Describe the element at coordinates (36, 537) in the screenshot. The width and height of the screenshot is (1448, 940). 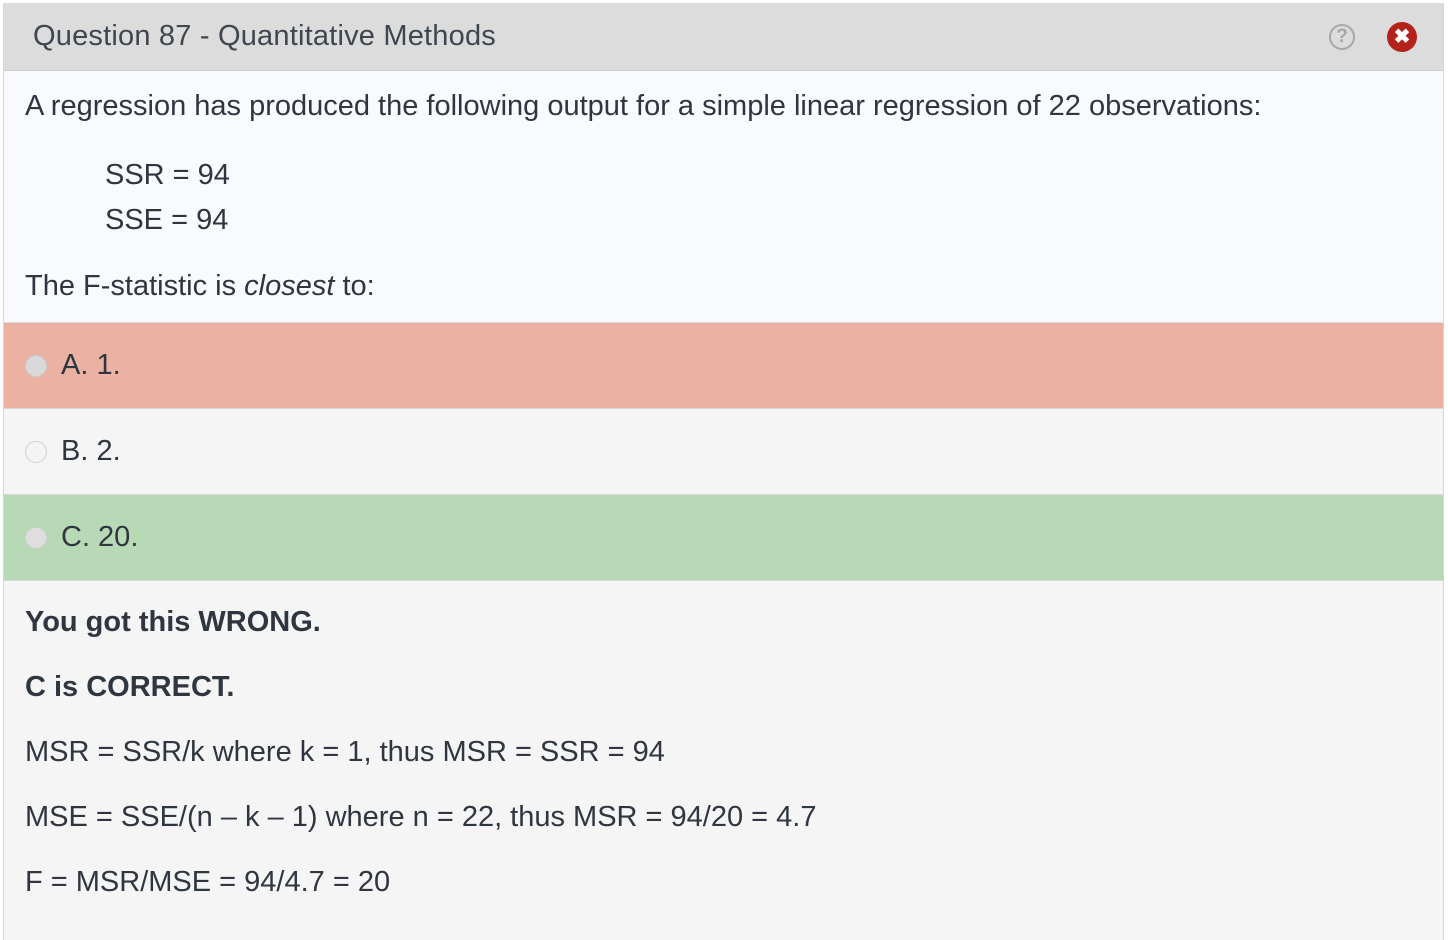
I see `option-c-radio` at that location.